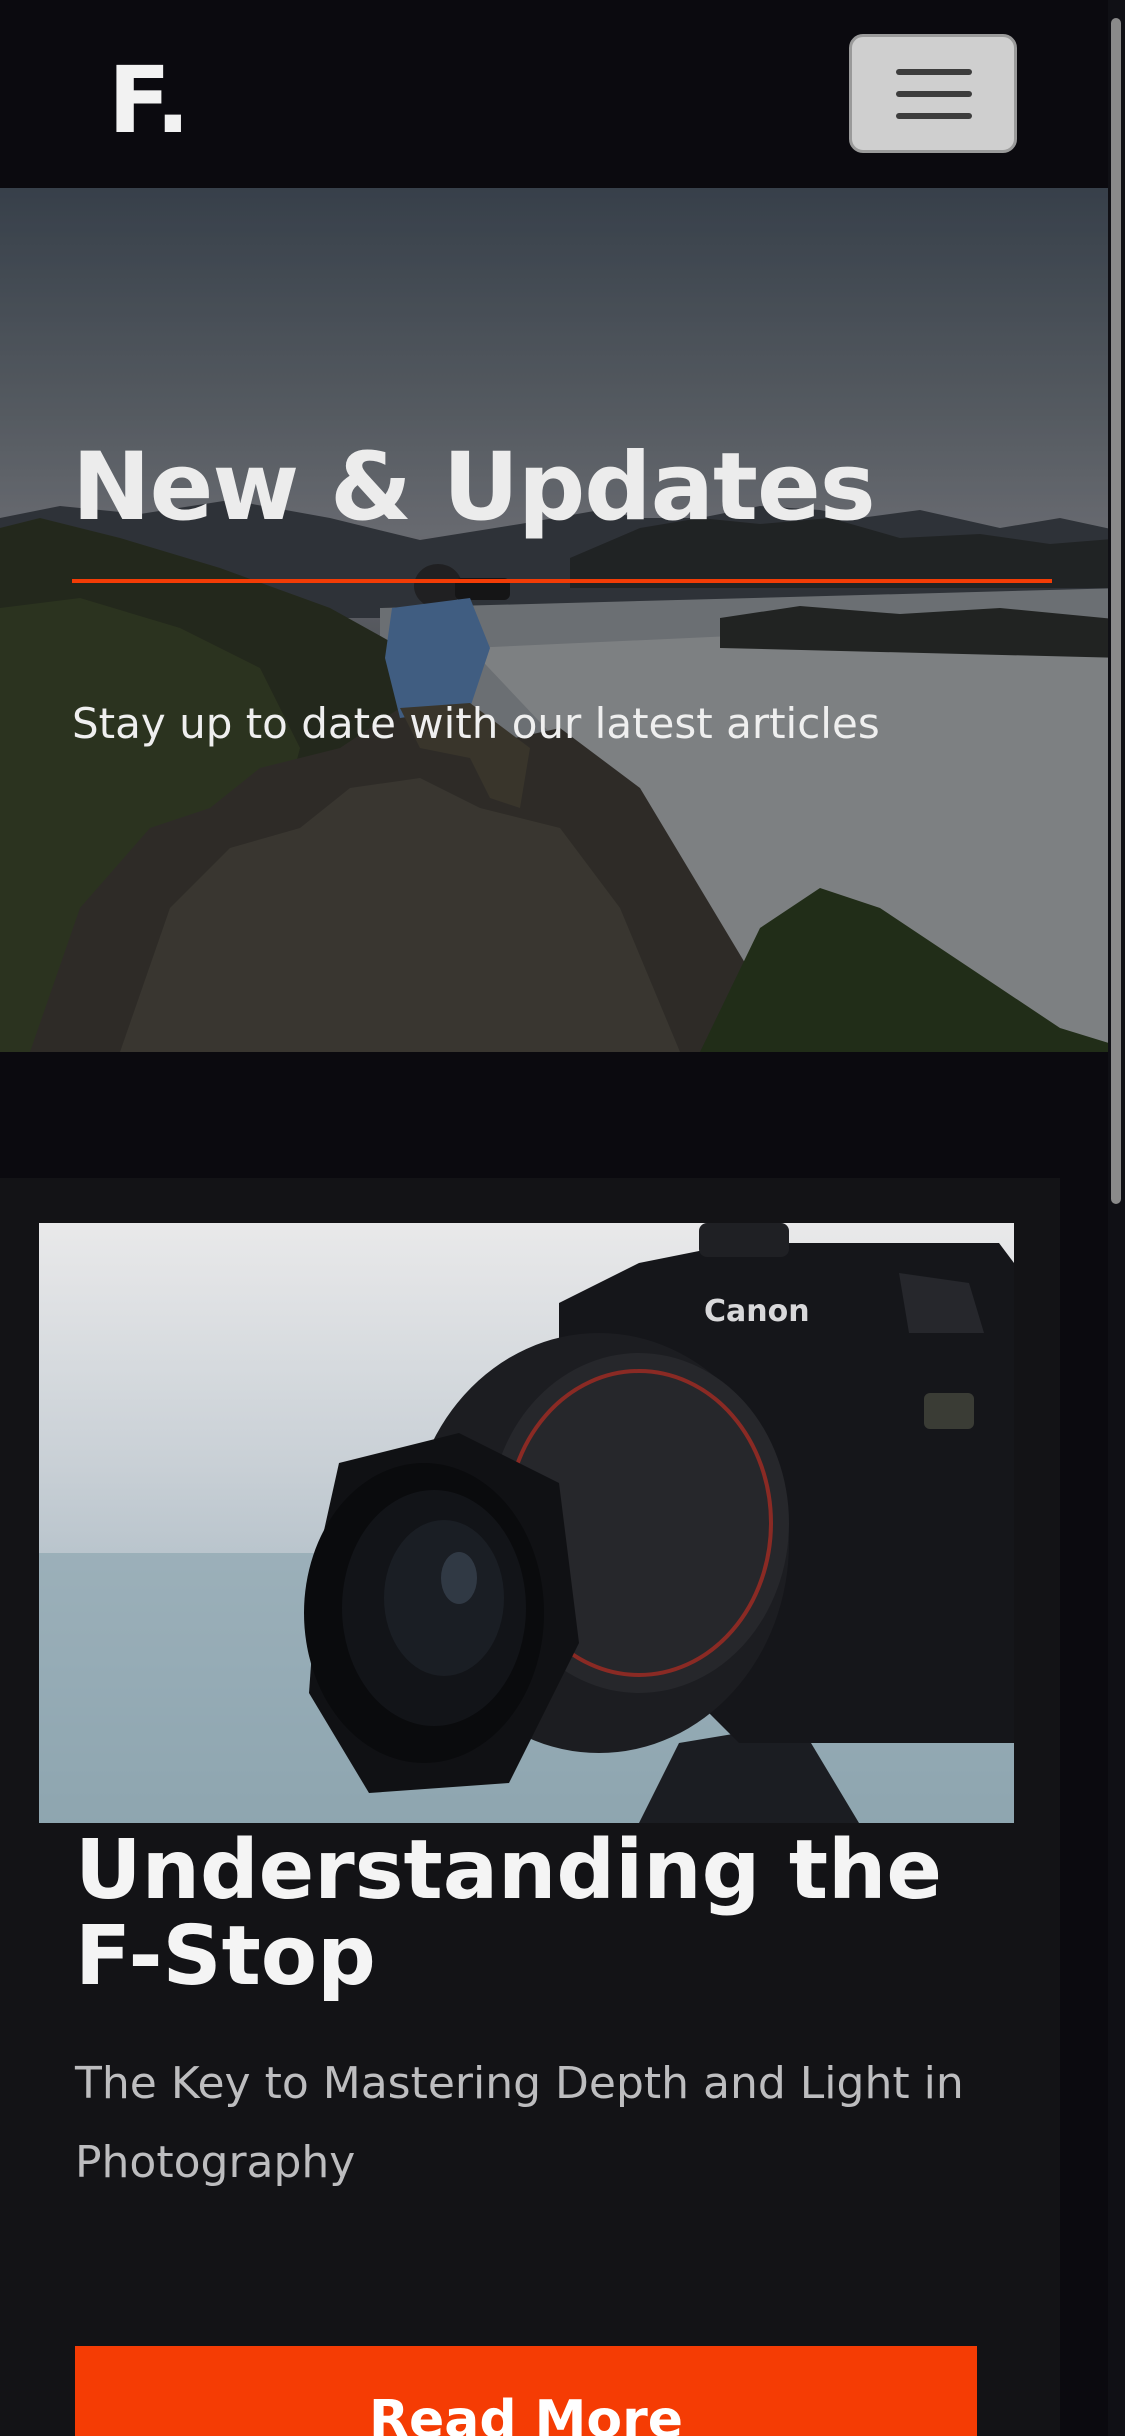  I want to click on article-title: Understanding the F-Stop, so click(540, 1914).